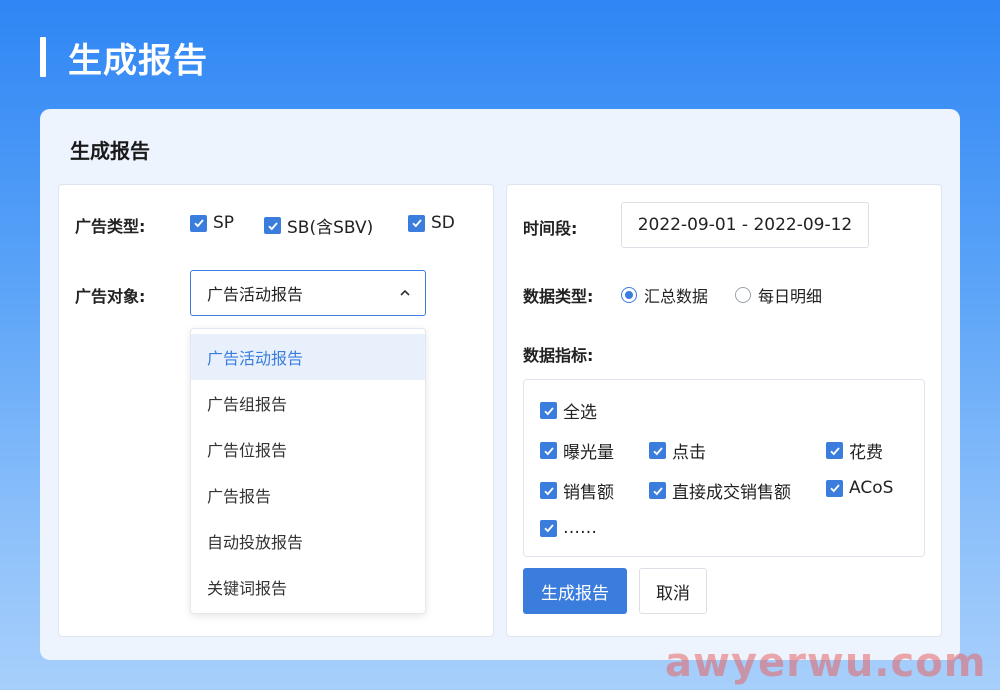 The height and width of the screenshot is (698, 1000). Describe the element at coordinates (212, 223) in the screenshot. I see `ad-type-sp-checkbox: SP` at that location.